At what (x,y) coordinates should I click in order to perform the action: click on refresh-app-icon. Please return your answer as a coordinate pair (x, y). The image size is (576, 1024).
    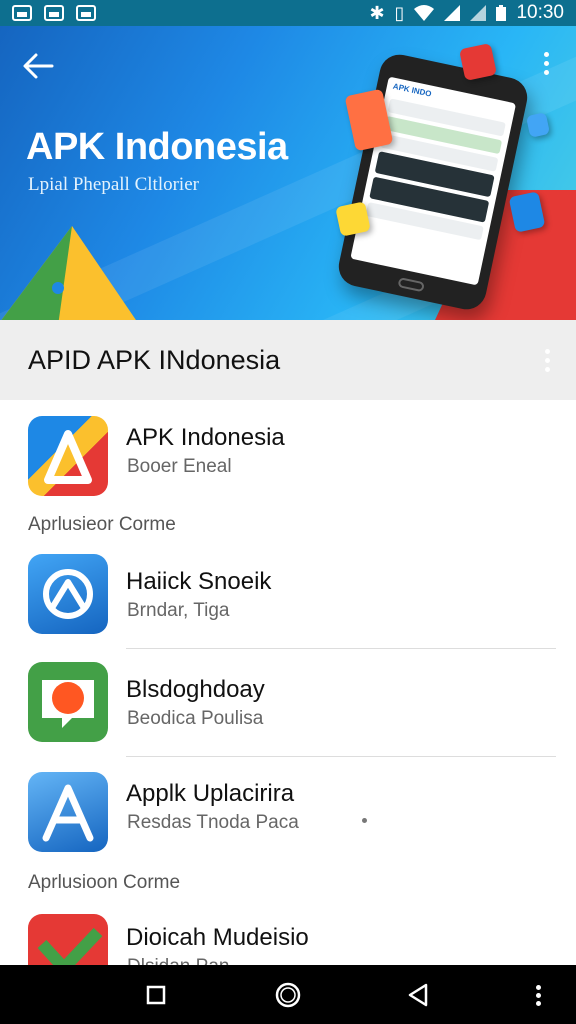
    Looking at the image, I should click on (68, 594).